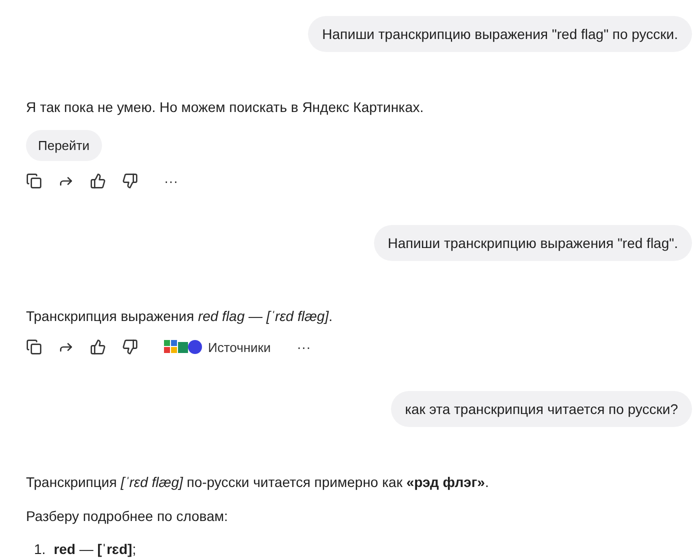 The width and height of the screenshot is (700, 558). I want to click on assistant-message: Я так пока не умею. Но можем поискать в Яндекс Картинках., so click(225, 107).